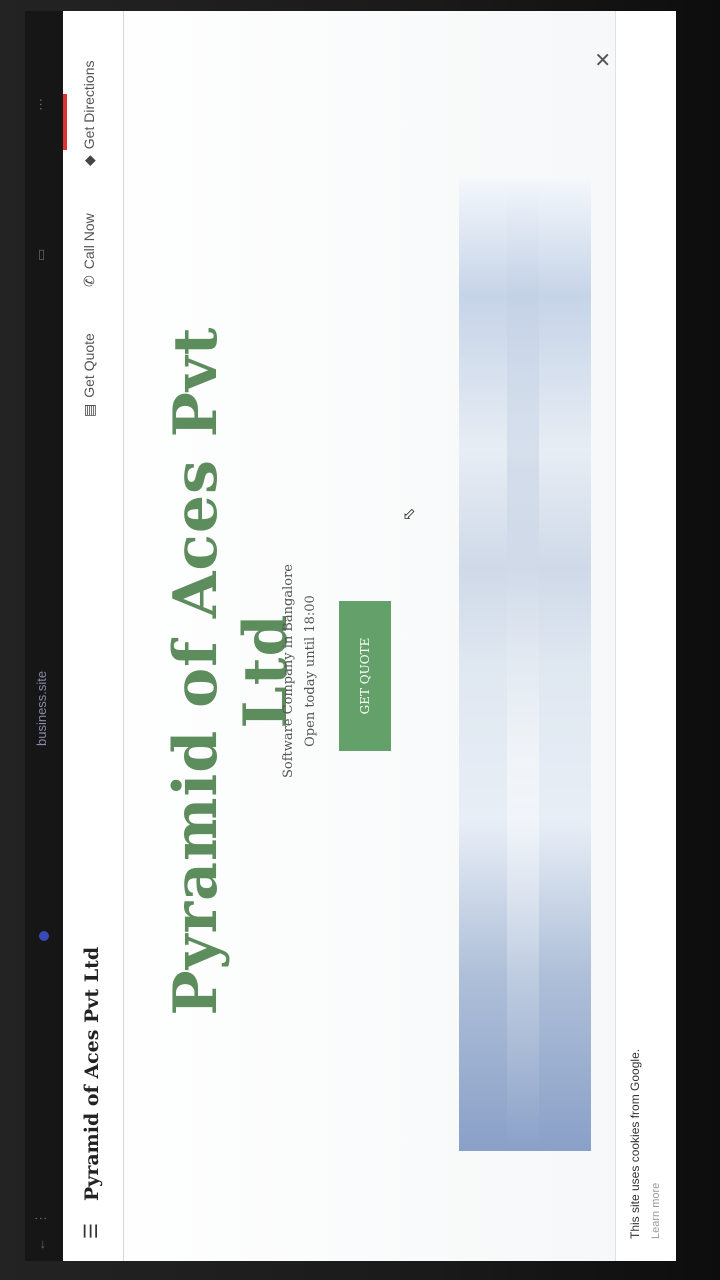 Image resolution: width=720 pixels, height=1280 pixels. I want to click on hamburger-menu-icon: ☰, so click(91, 1231).